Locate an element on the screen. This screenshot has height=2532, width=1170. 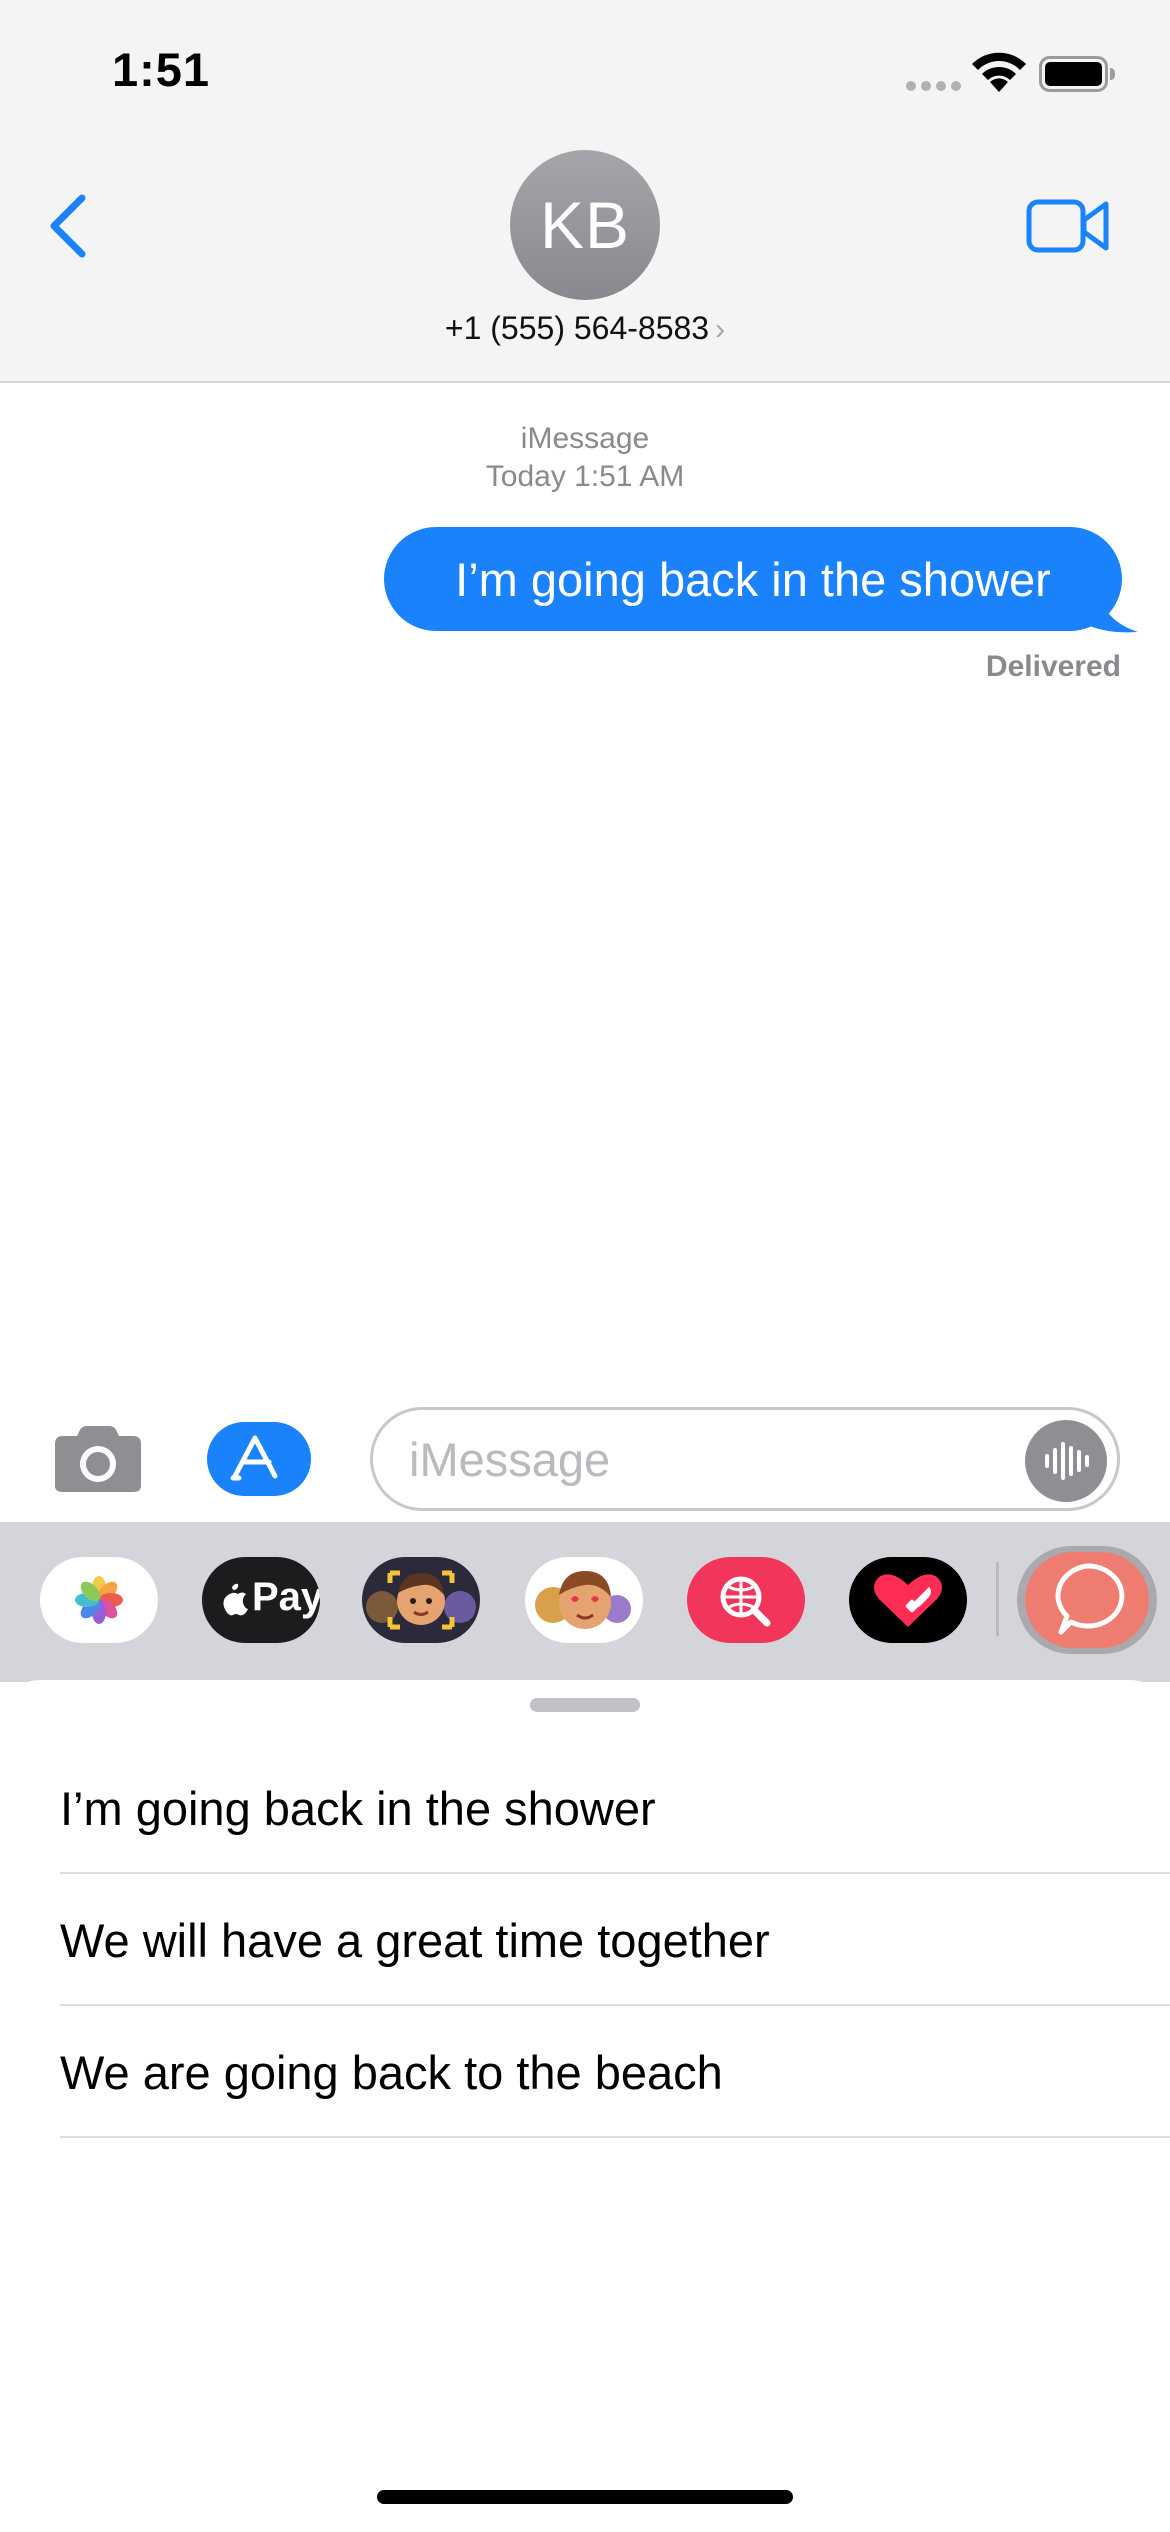
memoji-camera-app-button is located at coordinates (421, 1600).